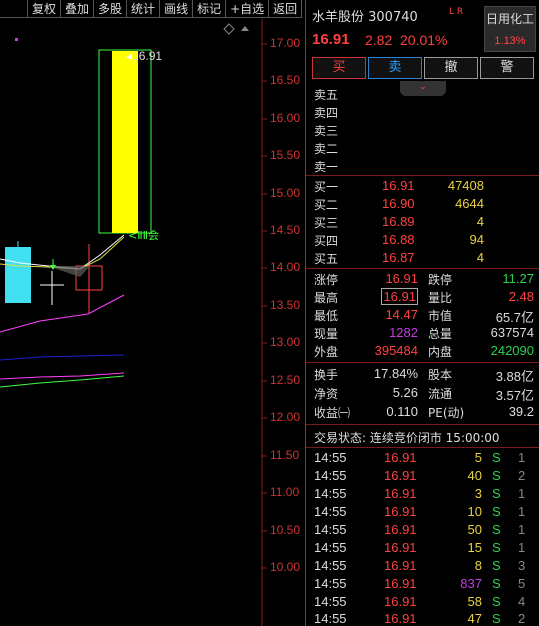 The image size is (539, 626). I want to click on stat-value: 11.27, so click(518, 278).